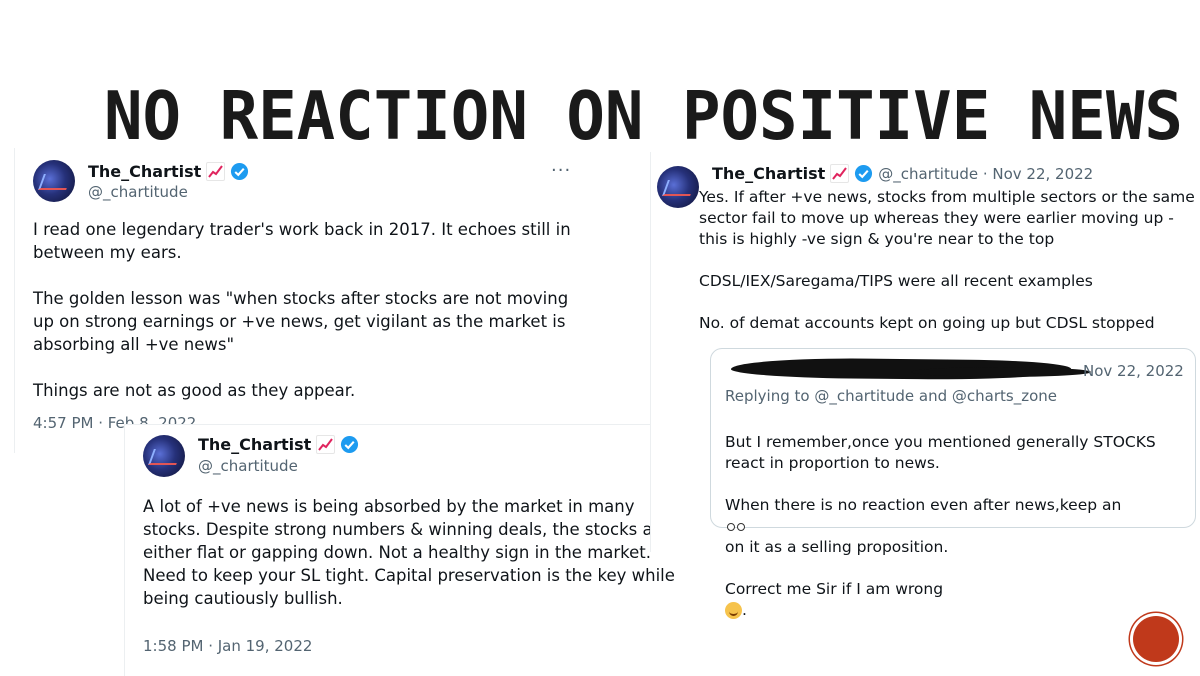 The width and height of the screenshot is (1200, 676). I want to click on quote-line-2b: on it as a selling proposition., so click(837, 547).